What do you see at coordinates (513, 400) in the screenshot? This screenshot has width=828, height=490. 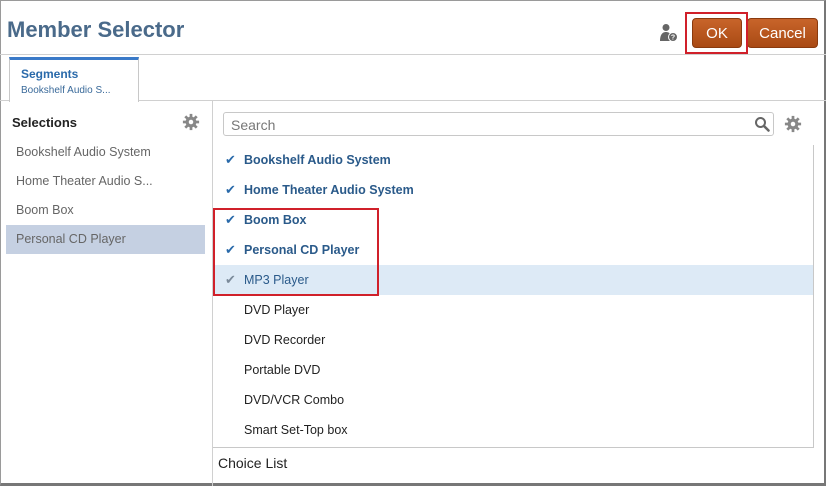 I see `member-list-item: DVD/VCR Combo` at bounding box center [513, 400].